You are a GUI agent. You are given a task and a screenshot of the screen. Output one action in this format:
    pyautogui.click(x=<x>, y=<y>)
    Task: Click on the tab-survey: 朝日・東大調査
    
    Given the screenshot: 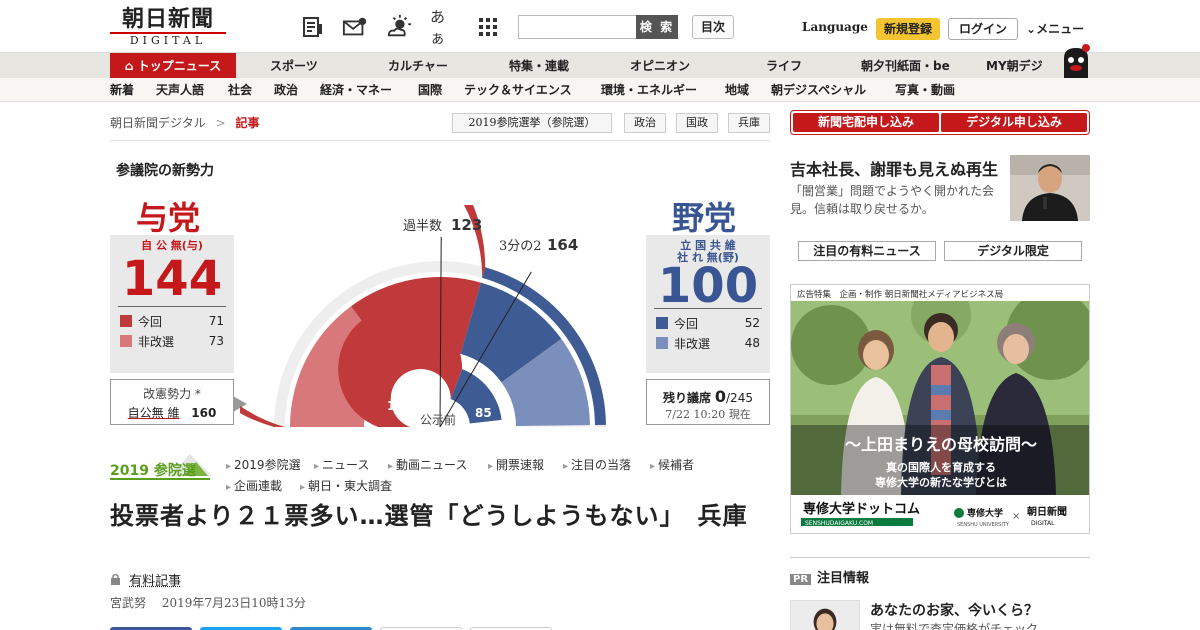 What is the action you would take?
    pyautogui.click(x=346, y=485)
    